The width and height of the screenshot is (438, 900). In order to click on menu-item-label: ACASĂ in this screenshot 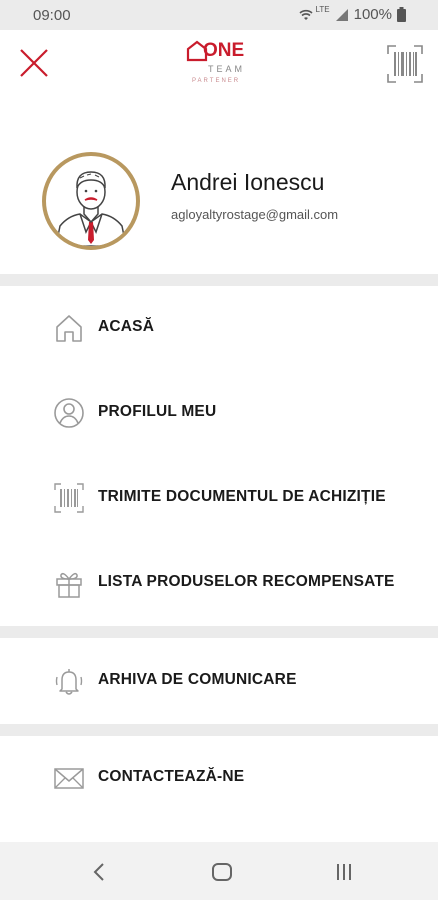, I will do `click(126, 326)`.